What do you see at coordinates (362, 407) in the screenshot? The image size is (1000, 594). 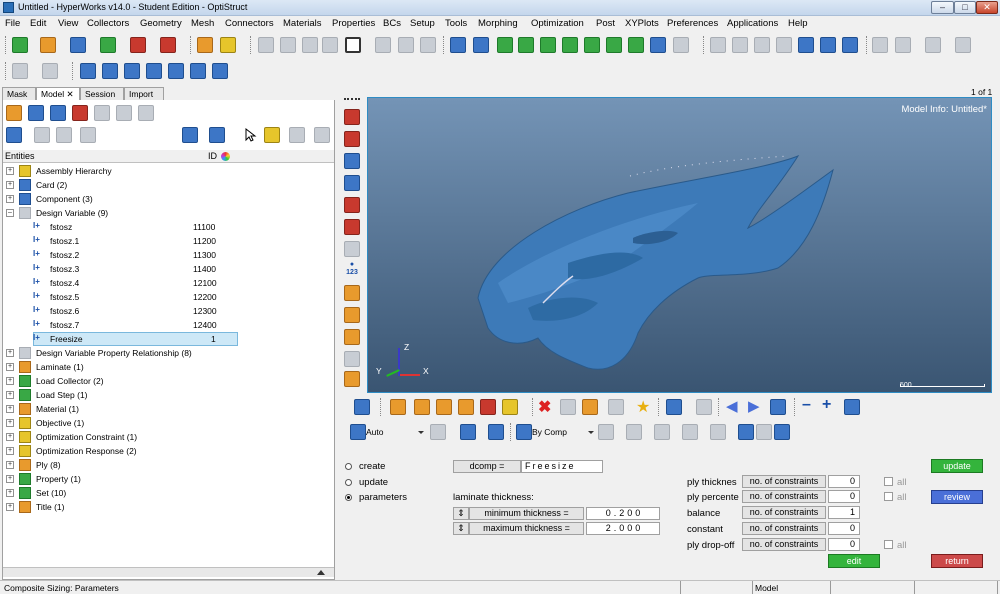 I see `geometry-display-icon` at bounding box center [362, 407].